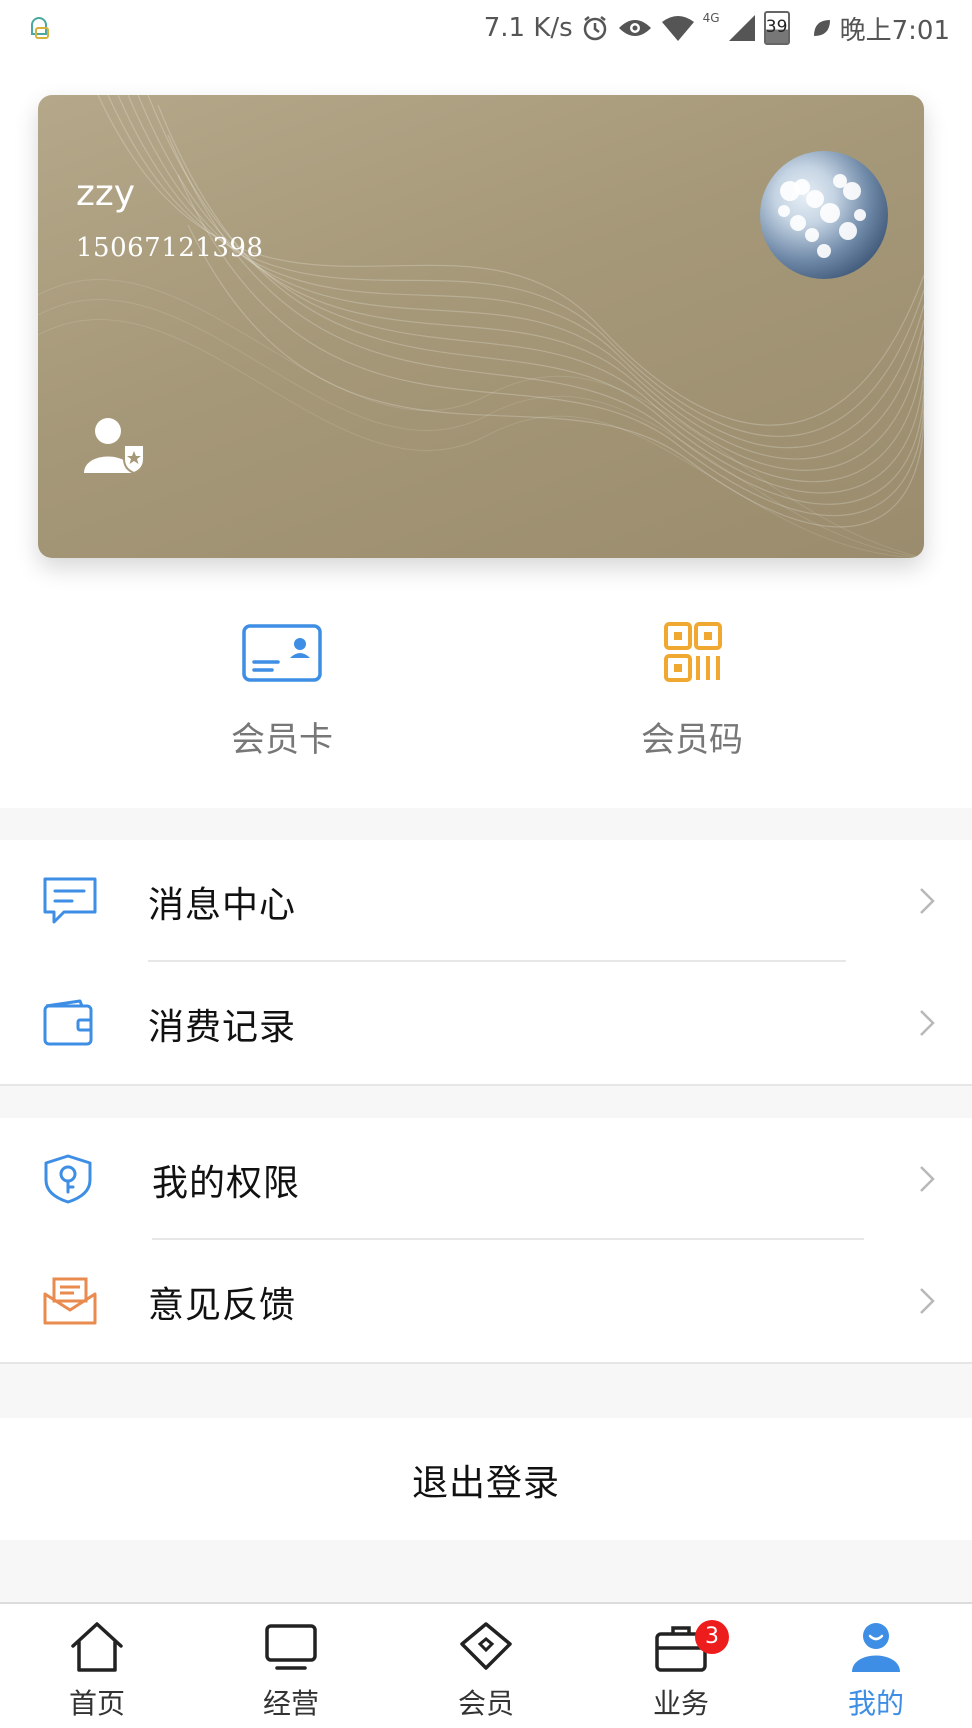 This screenshot has height=1728, width=972. Describe the element at coordinates (114, 446) in the screenshot. I see `vip-user-icon` at that location.